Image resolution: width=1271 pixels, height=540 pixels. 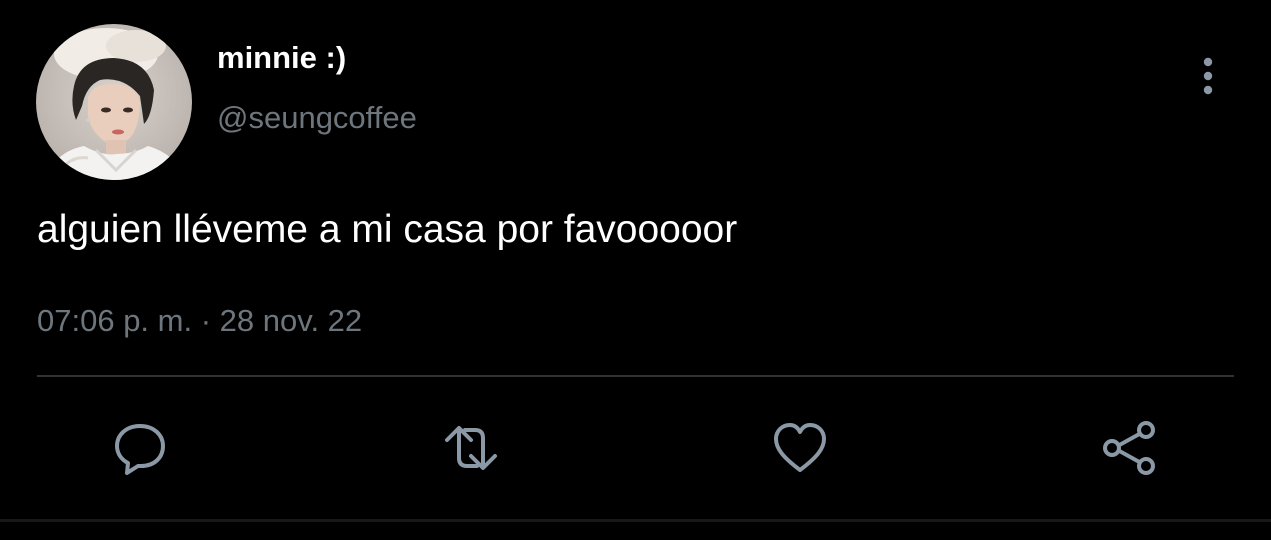 I want to click on retweet-arrows-icon, so click(x=471, y=448).